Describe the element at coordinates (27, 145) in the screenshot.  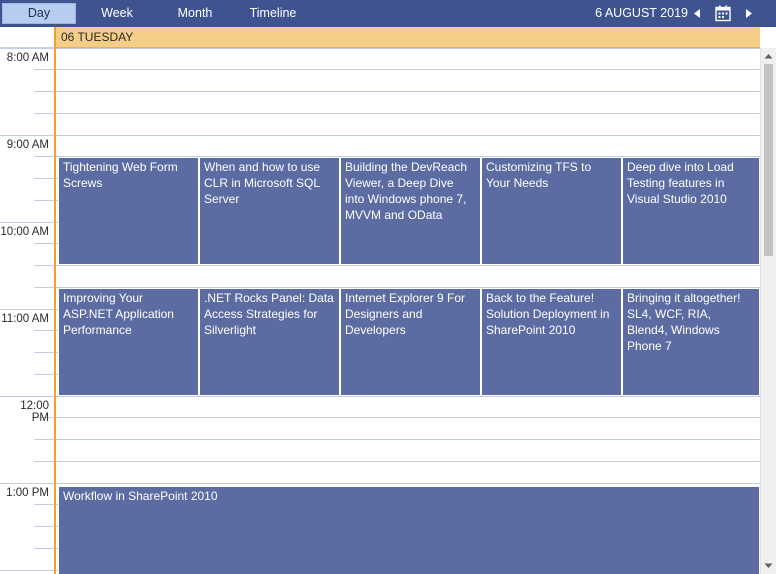
I see `time-label-9am: 9:00 AM` at that location.